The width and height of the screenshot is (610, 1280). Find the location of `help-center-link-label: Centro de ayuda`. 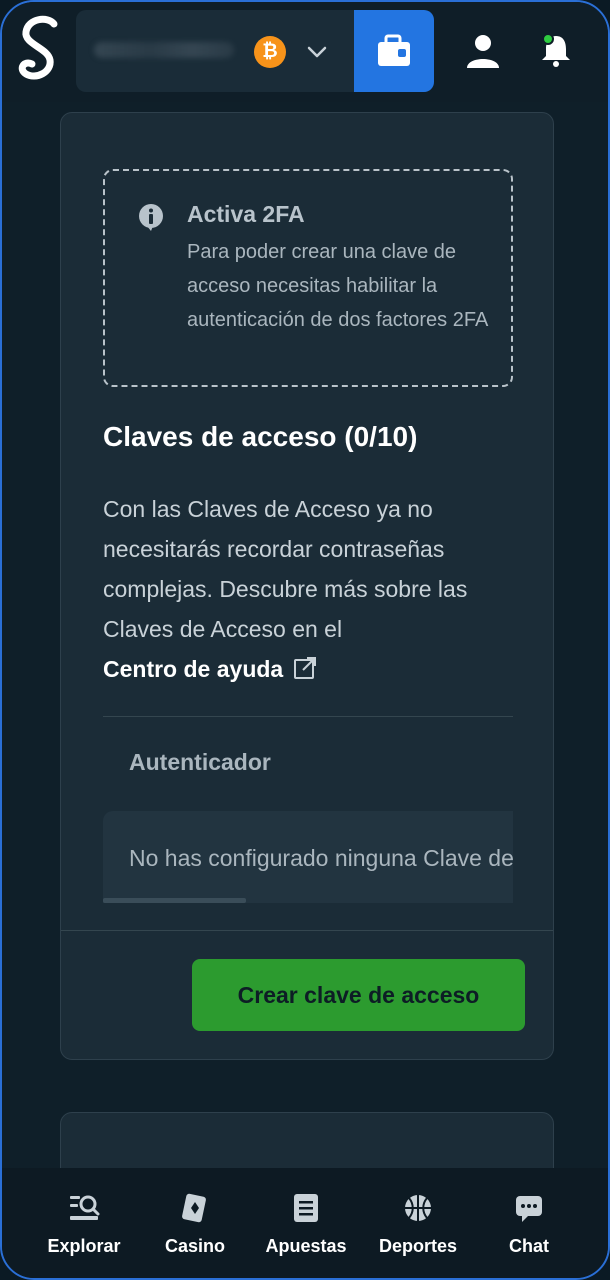

help-center-link-label: Centro de ayuda is located at coordinates (193, 669).